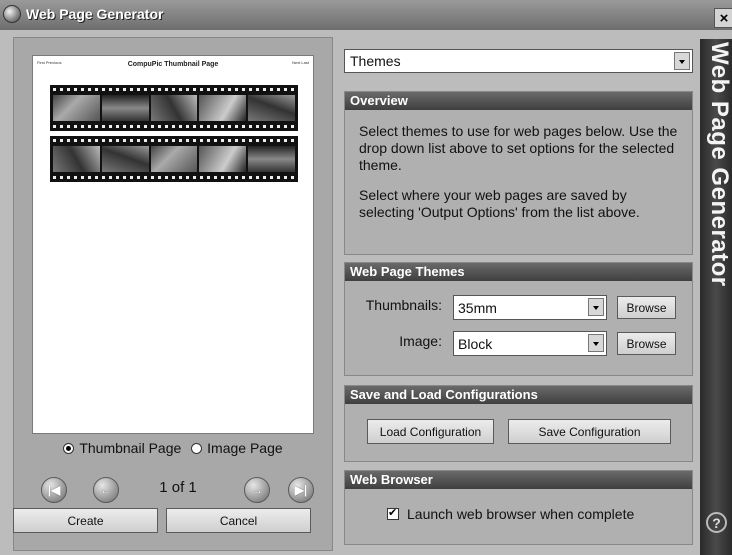  What do you see at coordinates (518, 61) in the screenshot?
I see `options-dropdown: Themes` at bounding box center [518, 61].